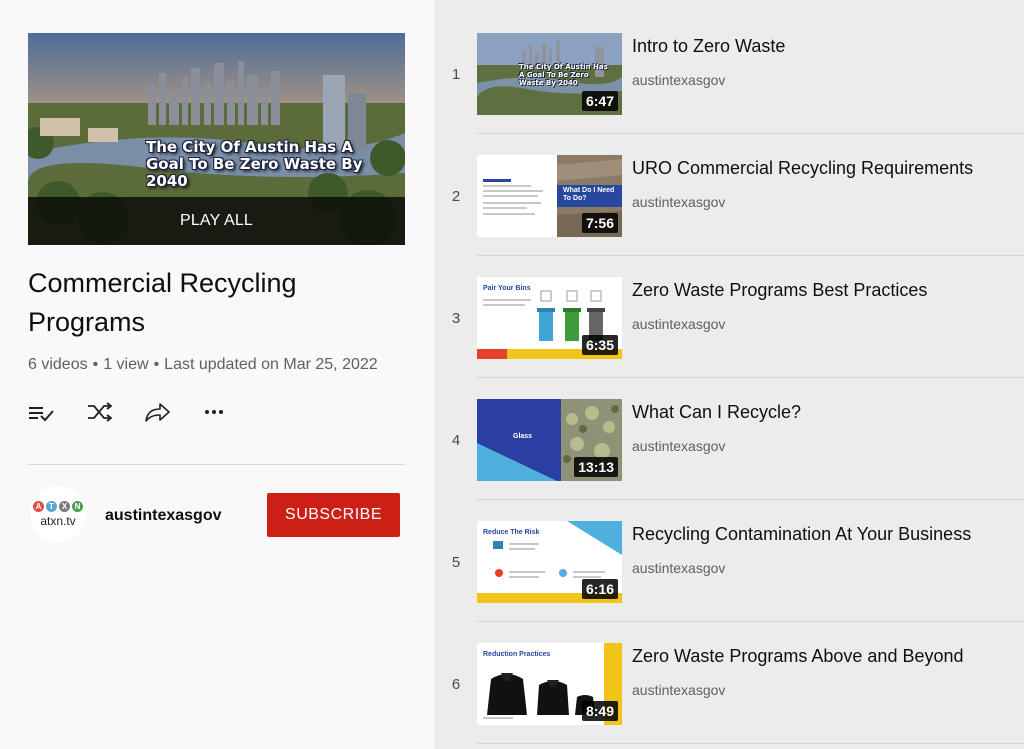 This screenshot has width=1024, height=749. What do you see at coordinates (58, 364) in the screenshot?
I see `video-count: 6 videos` at bounding box center [58, 364].